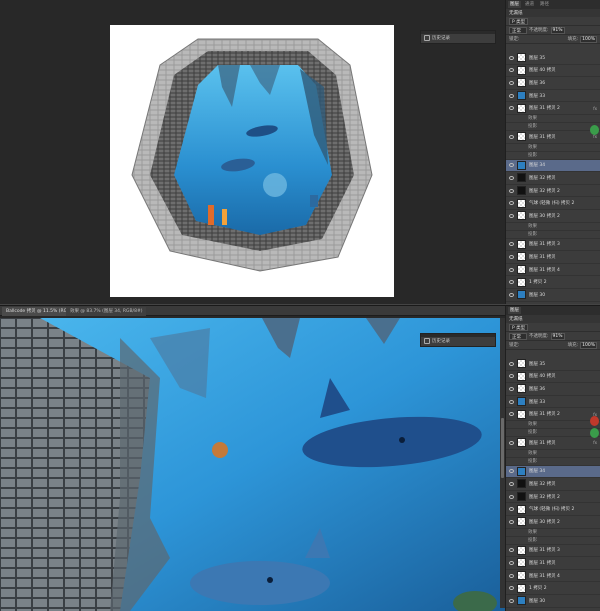  I want to click on tab-channels: 通道, so click(529, 4).